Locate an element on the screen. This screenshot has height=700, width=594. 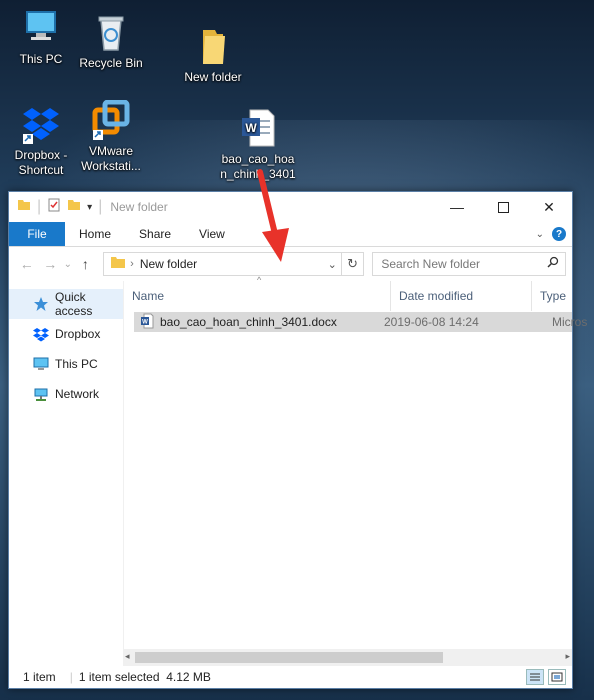
tab-home: Home is located at coordinates (95, 234).